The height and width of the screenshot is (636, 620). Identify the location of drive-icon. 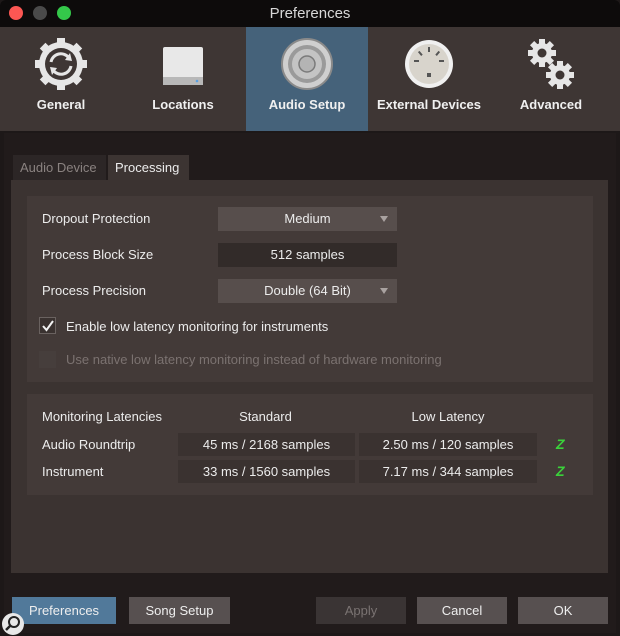
(183, 66).